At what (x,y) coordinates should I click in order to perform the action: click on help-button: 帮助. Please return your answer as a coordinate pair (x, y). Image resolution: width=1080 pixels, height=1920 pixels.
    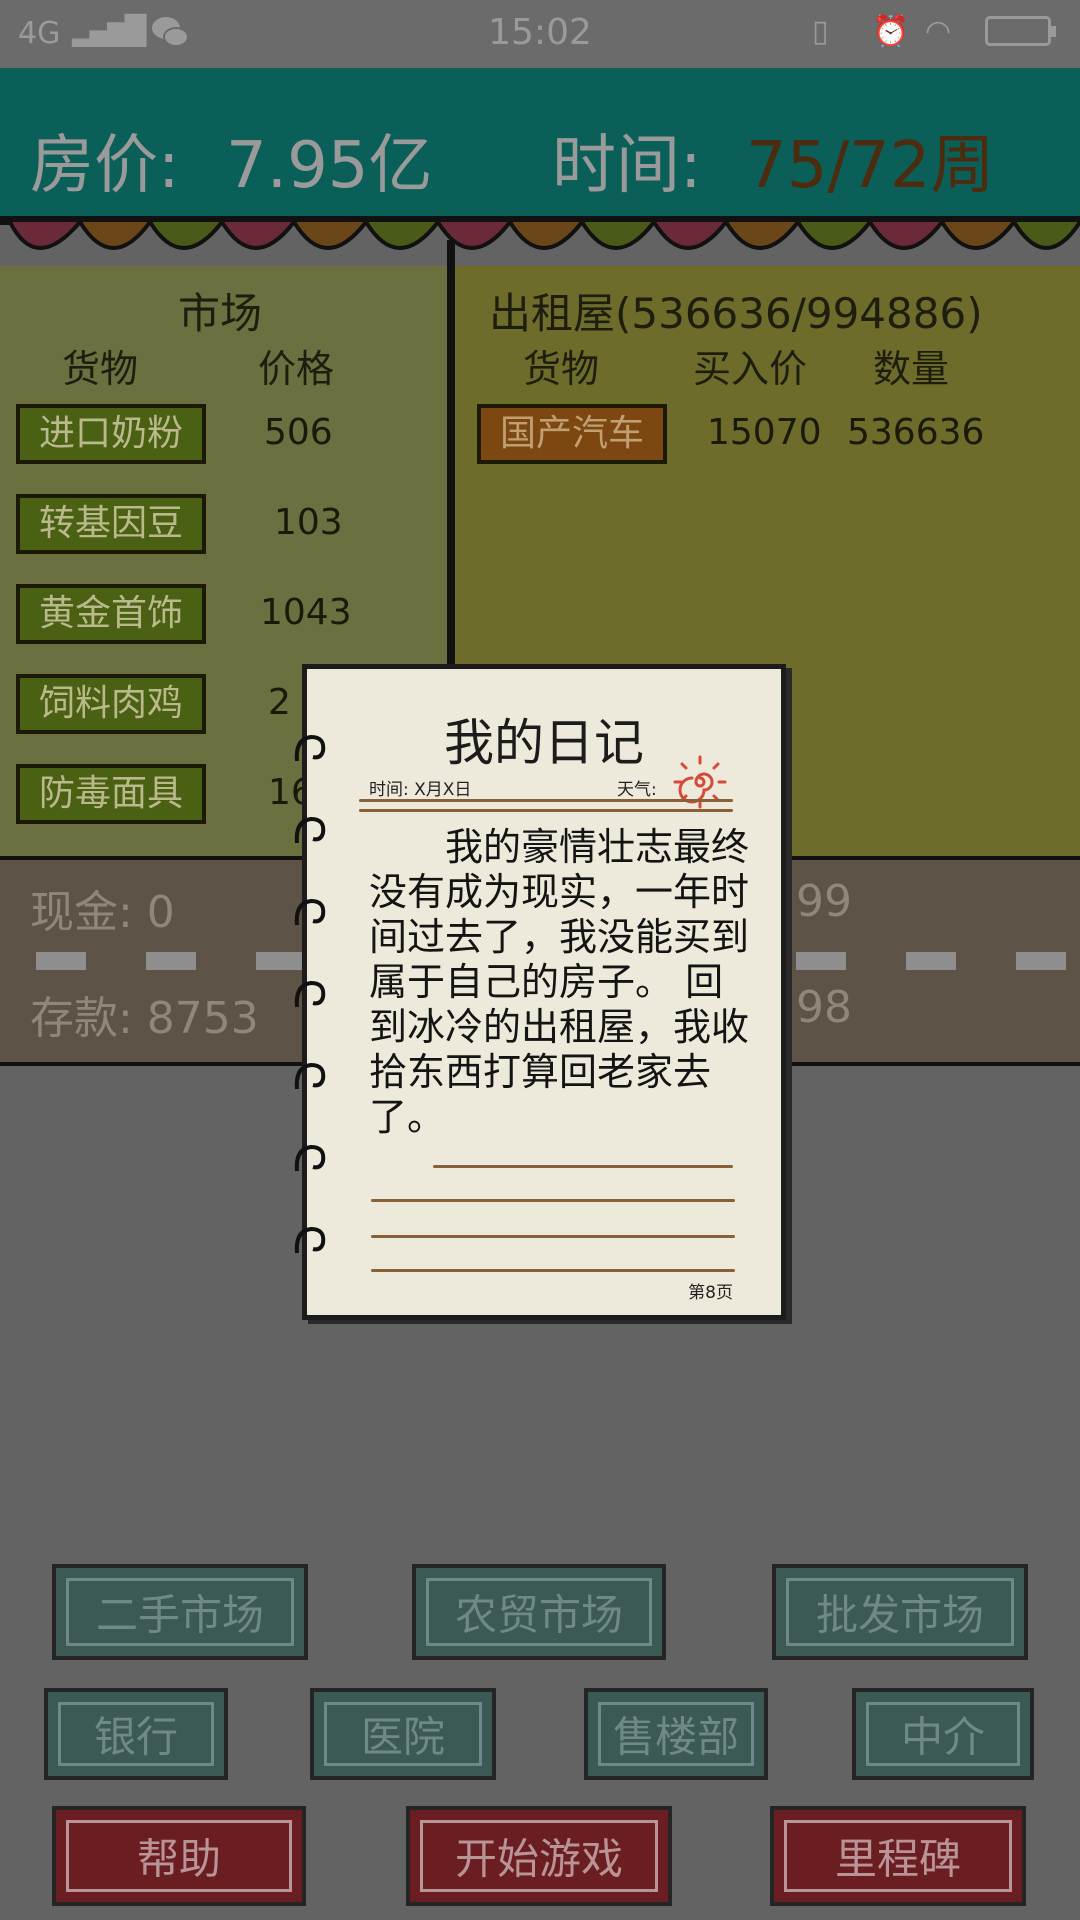
    Looking at the image, I should click on (179, 1856).